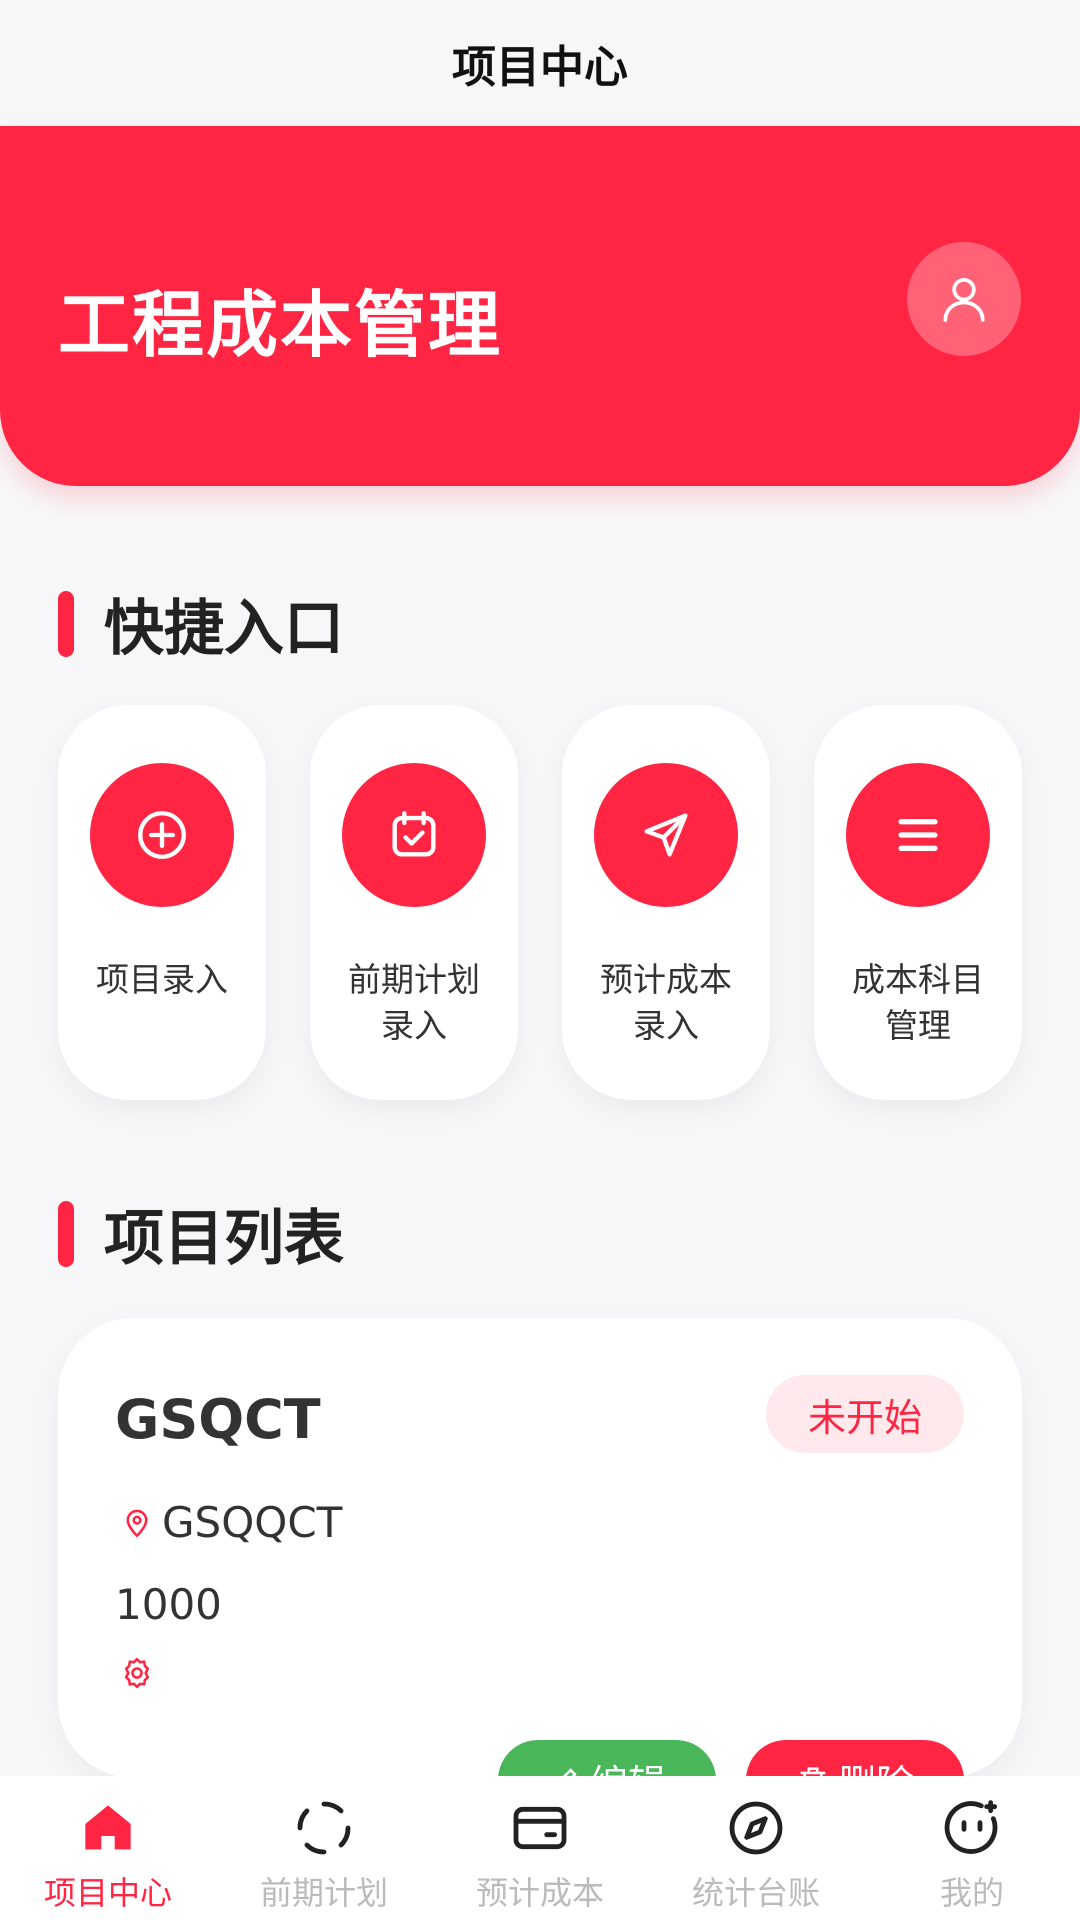  I want to click on quick-entry-project-input: 项目录入, so click(162, 902).